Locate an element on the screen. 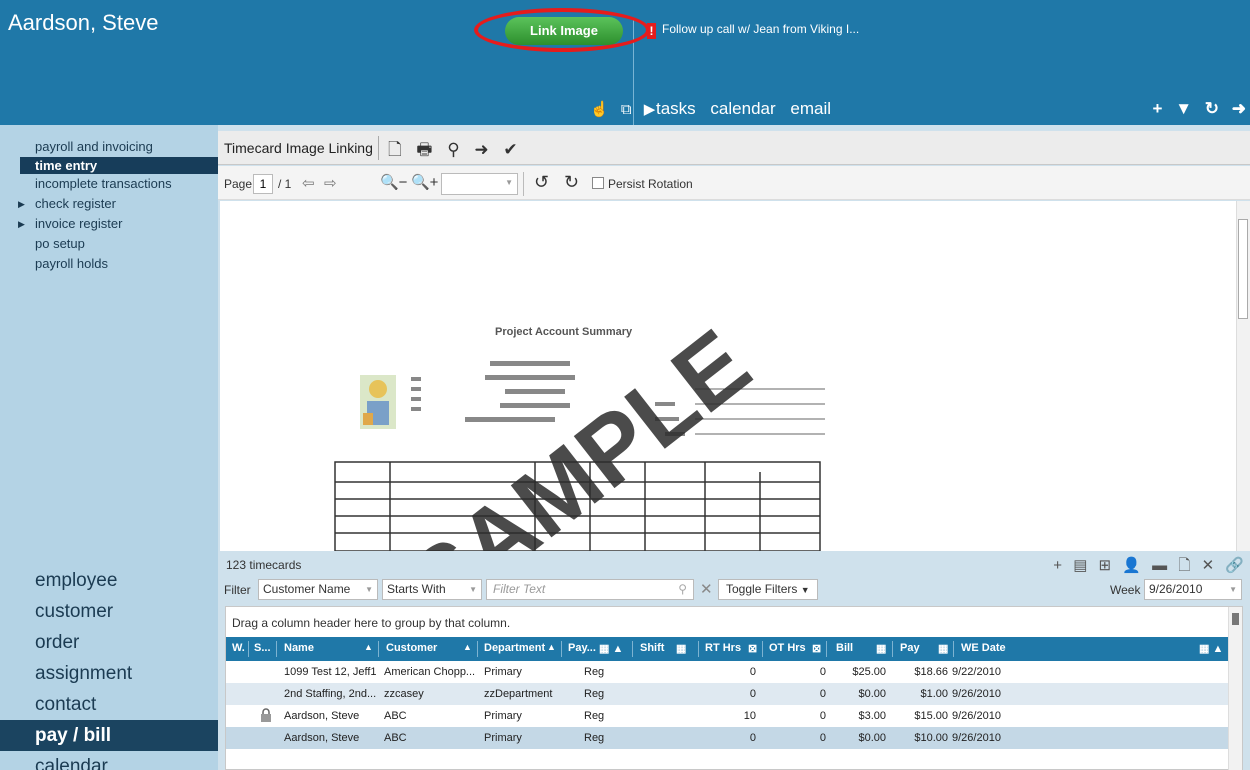  page-number-input: 1 is located at coordinates (263, 184).